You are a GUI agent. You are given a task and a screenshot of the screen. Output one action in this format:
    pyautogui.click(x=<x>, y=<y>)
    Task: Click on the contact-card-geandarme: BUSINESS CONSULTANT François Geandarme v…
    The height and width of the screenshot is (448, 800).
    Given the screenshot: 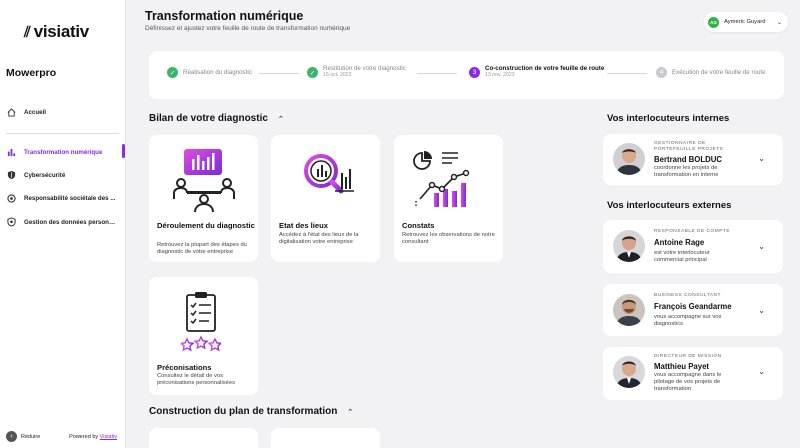 What is the action you would take?
    pyautogui.click(x=693, y=310)
    